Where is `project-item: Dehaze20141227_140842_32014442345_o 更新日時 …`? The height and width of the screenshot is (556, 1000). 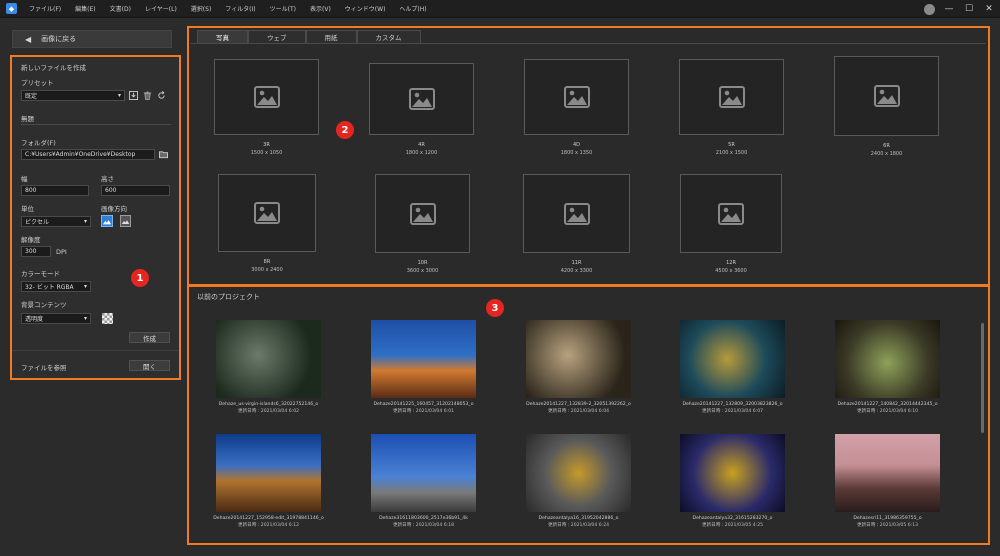
project-item: Dehaze20141227_140842_32014442345_o 更新日時 … is located at coordinates (887, 367).